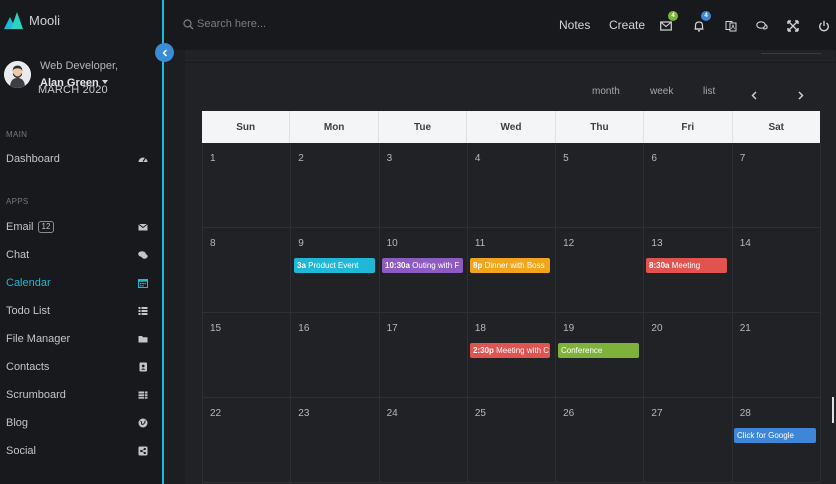  Describe the element at coordinates (514, 265) in the screenshot. I see `event-title: Dinner with Boss` at that location.